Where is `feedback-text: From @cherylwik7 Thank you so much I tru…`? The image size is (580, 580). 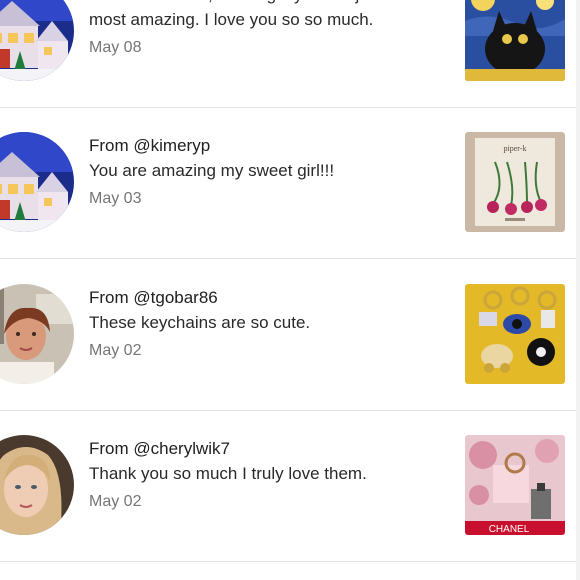
feedback-text: From @cherylwik7 Thank you so much I tru… is located at coordinates (269, 474).